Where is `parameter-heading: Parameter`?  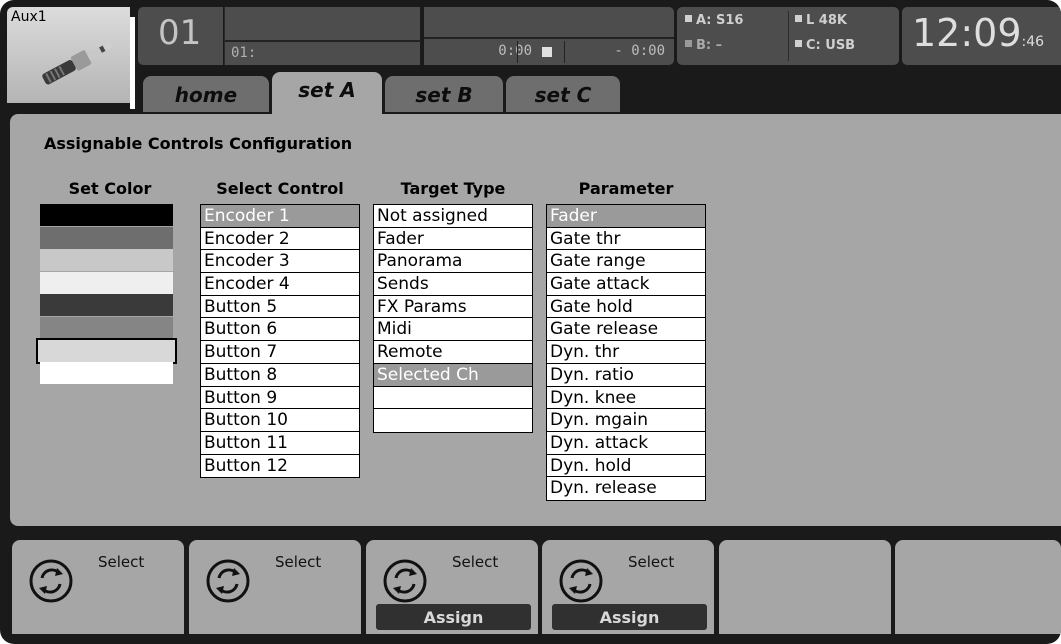
parameter-heading: Parameter is located at coordinates (626, 188).